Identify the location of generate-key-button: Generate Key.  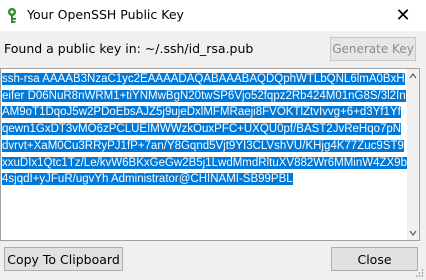
(373, 49).